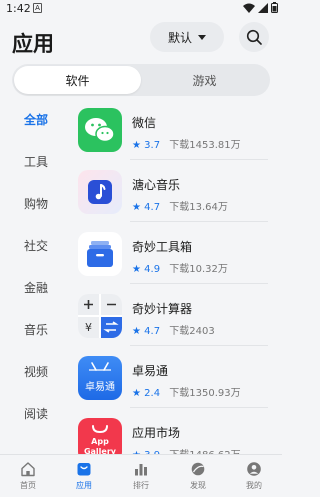 The height and width of the screenshot is (497, 320). I want to click on app-row-zhuoyitong: 卓易通 卓易通 ★ 2.4 下载1350.93万, so click(173, 378).